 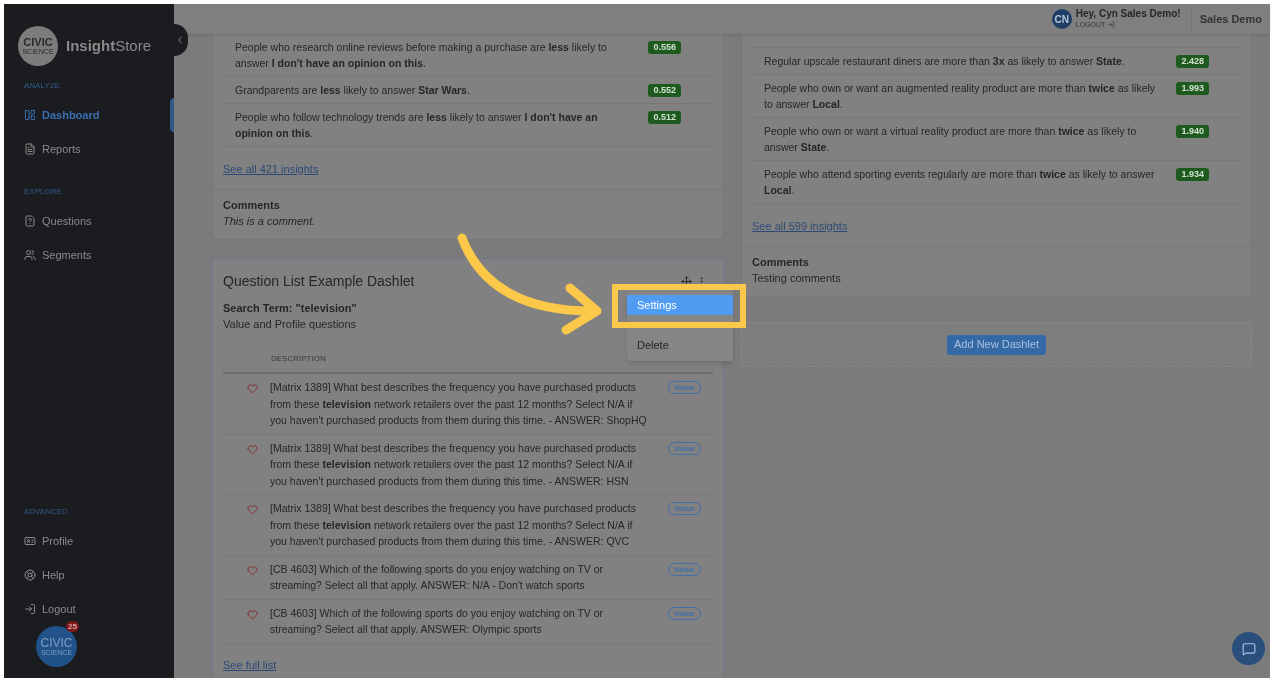 What do you see at coordinates (960, 182) in the screenshot?
I see `insight-text: People who attend sporting events regularly are more than twice as likely to answer Local.` at bounding box center [960, 182].